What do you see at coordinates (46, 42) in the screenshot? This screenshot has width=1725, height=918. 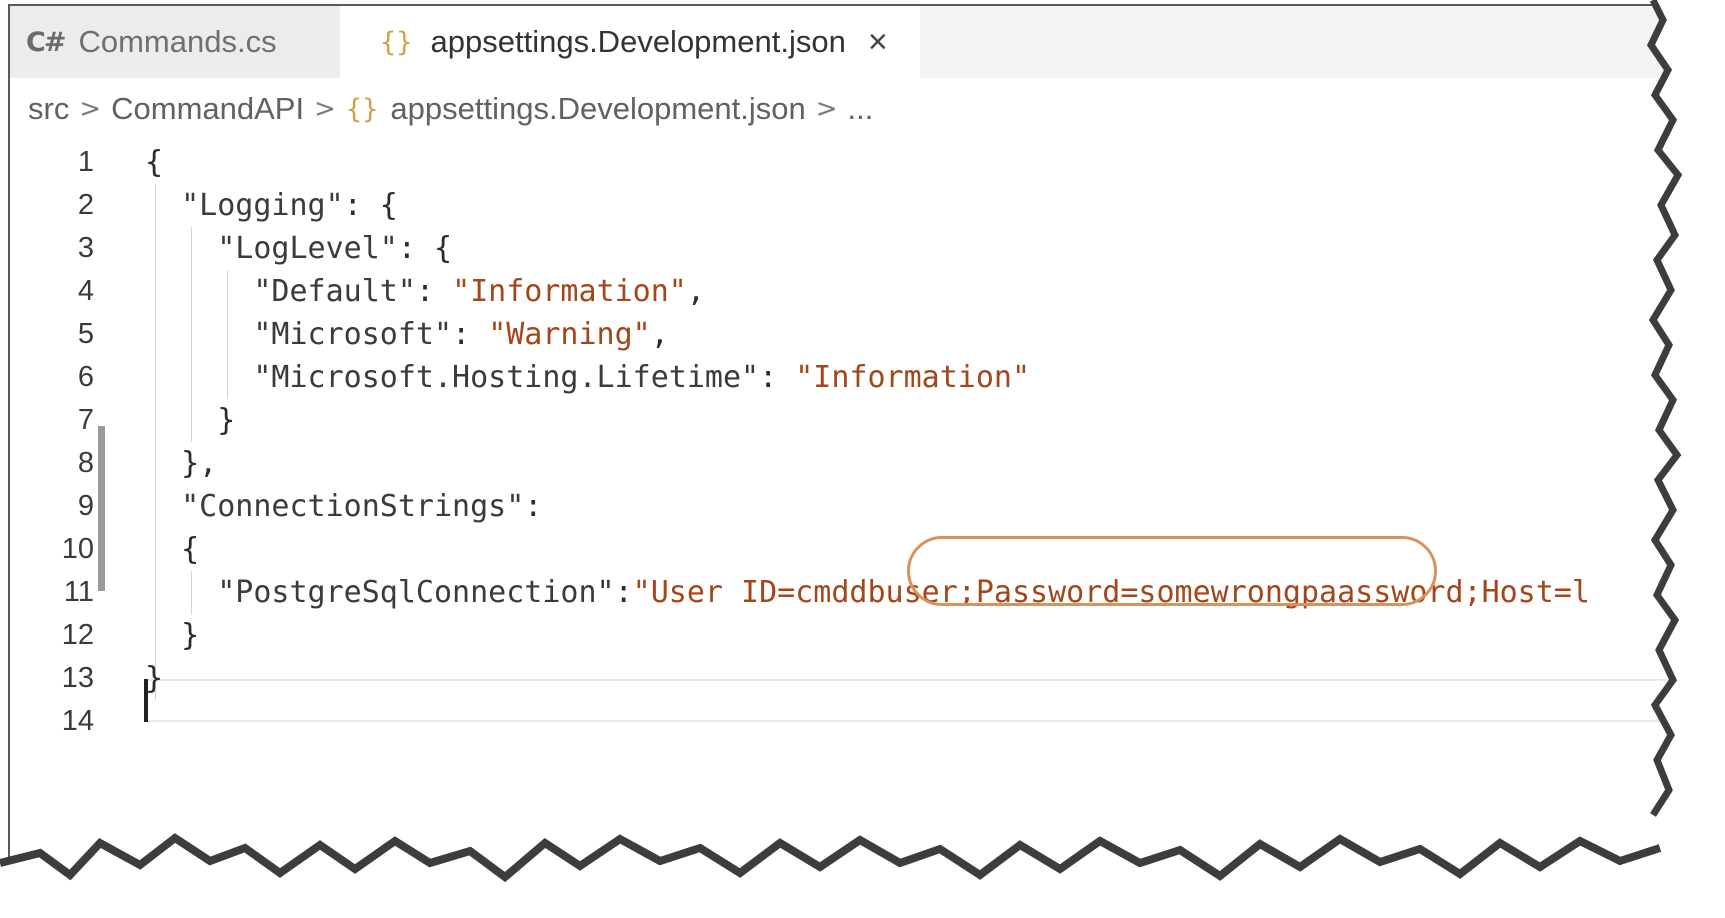 I see `csharp-icon: C#` at bounding box center [46, 42].